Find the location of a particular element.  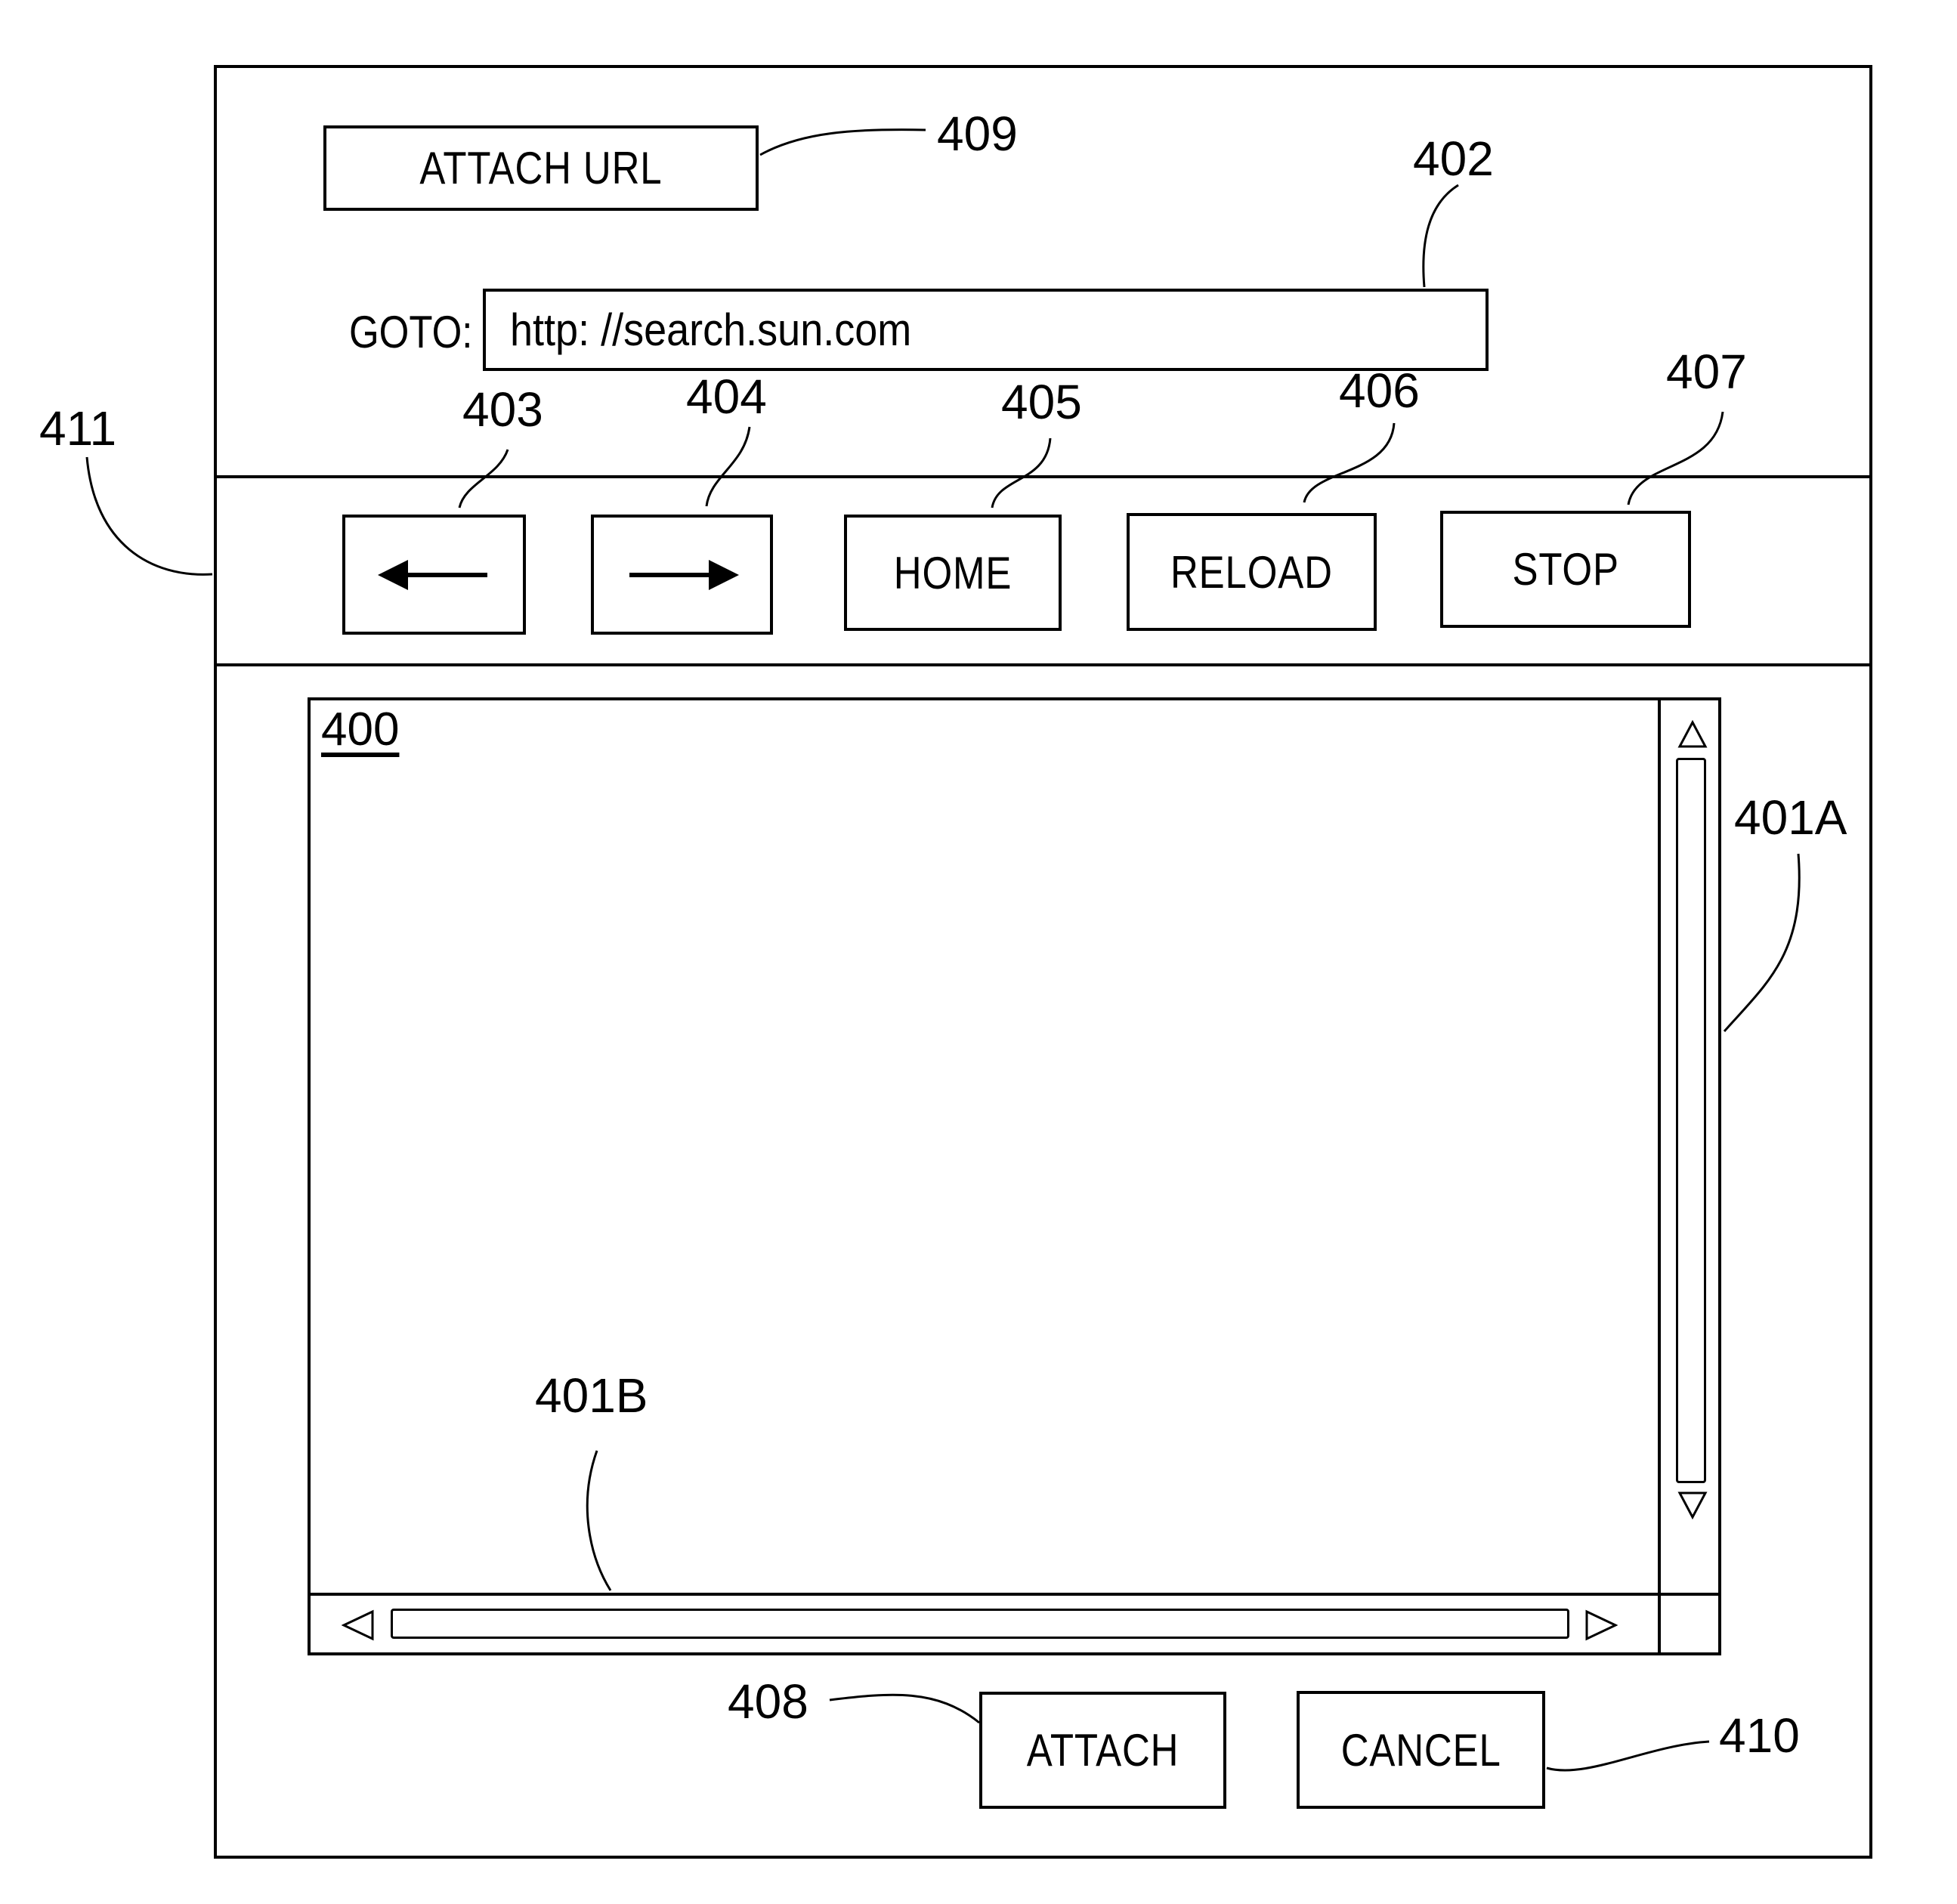

ref-410: 410 is located at coordinates (1759, 1735).